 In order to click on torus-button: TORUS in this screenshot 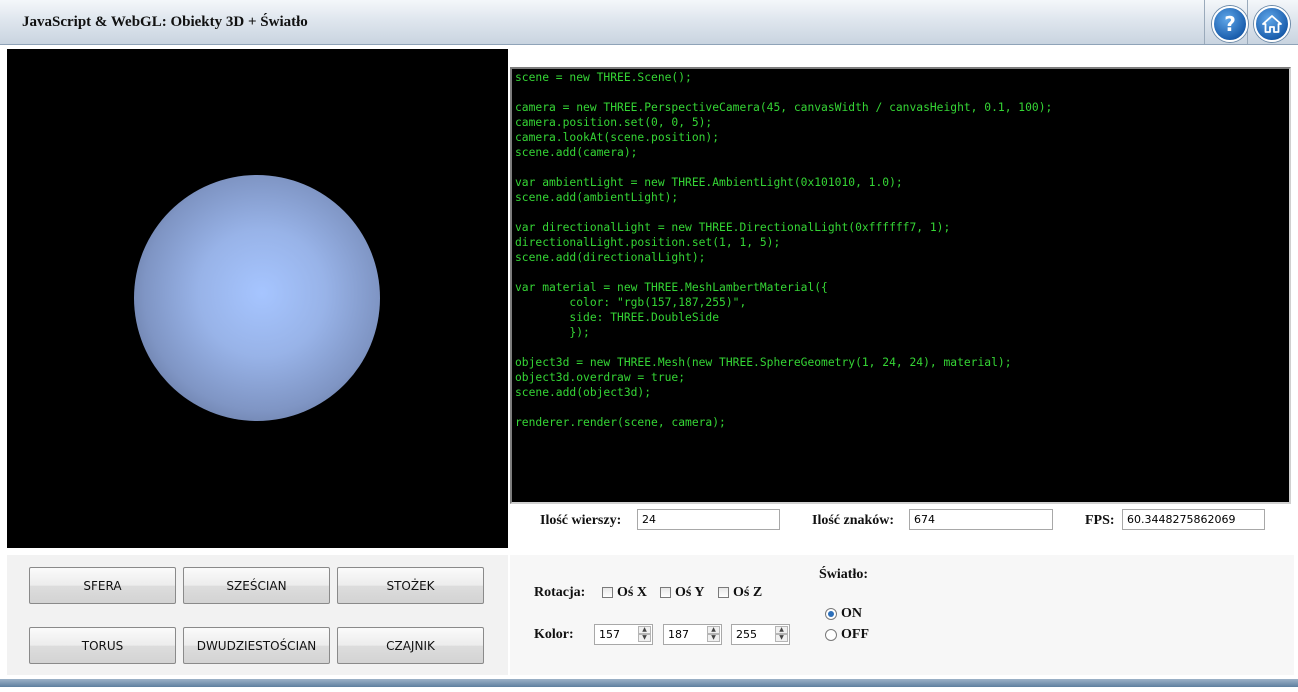, I will do `click(102, 645)`.